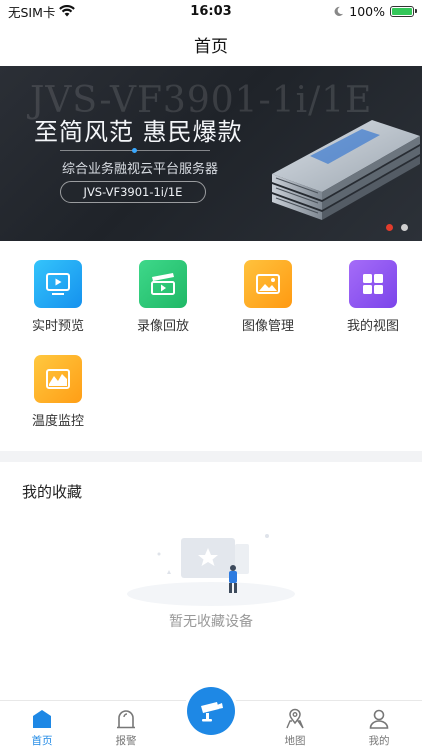 This screenshot has width=422, height=750. I want to click on func-my-view: 我的视图, so click(373, 297).